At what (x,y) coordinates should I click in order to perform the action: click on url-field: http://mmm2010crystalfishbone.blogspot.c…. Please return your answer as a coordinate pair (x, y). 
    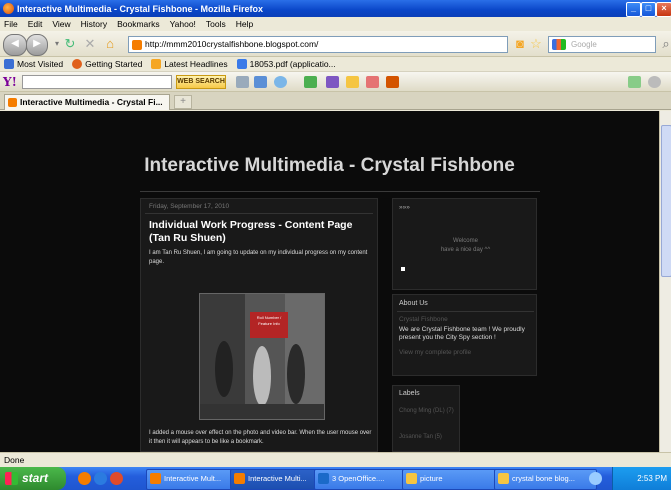
    Looking at the image, I should click on (318, 44).